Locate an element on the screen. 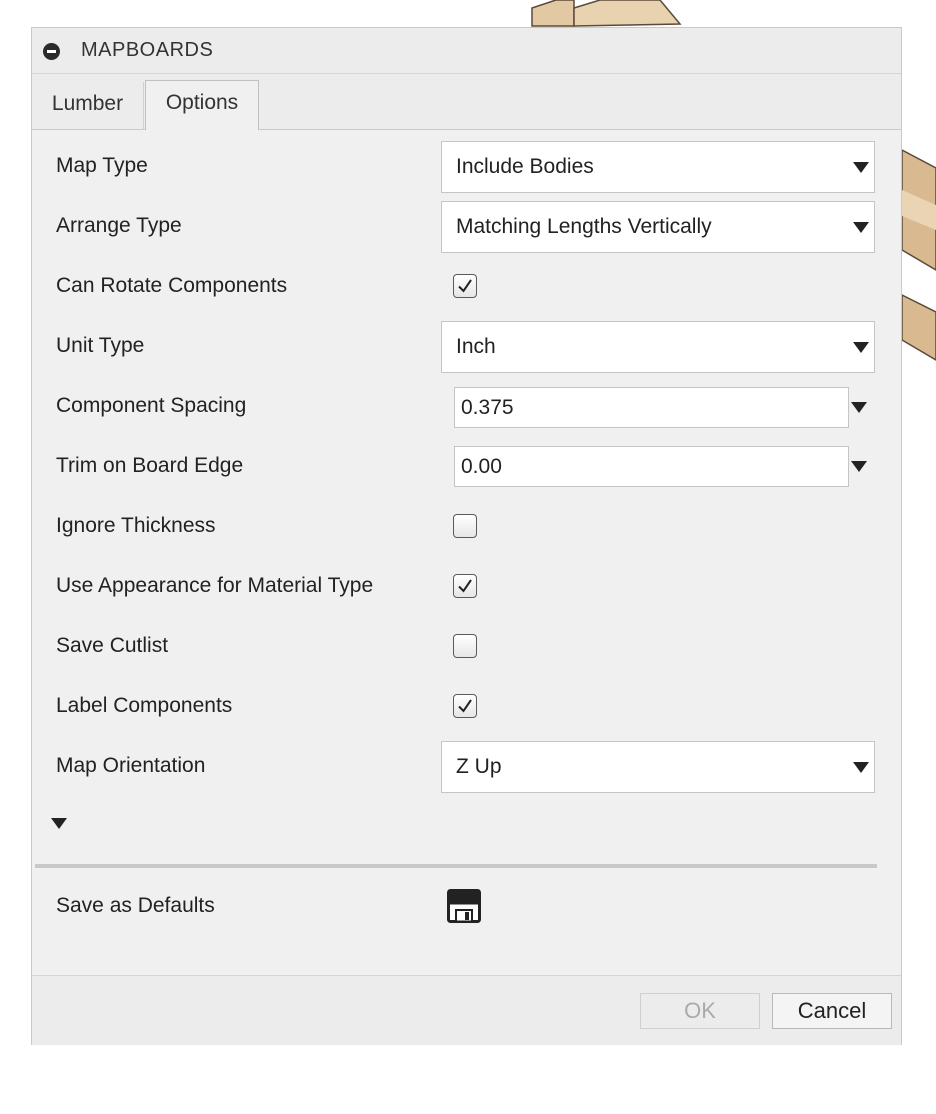  map-type-row: Map Type Include Bodies is located at coordinates (466, 166).